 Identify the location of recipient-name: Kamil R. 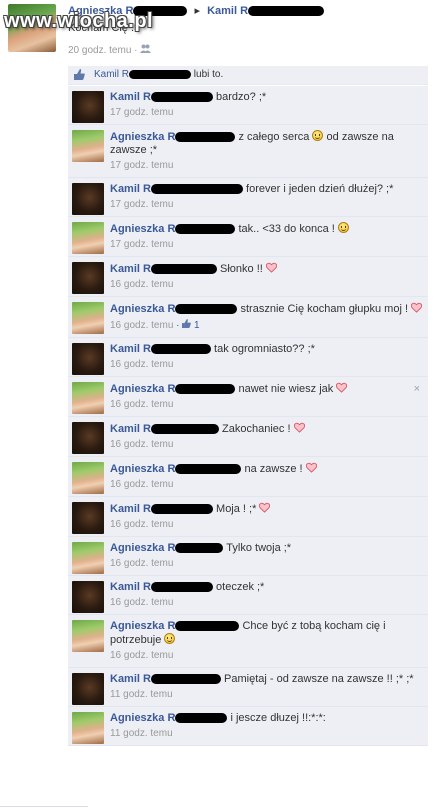
(227, 11).